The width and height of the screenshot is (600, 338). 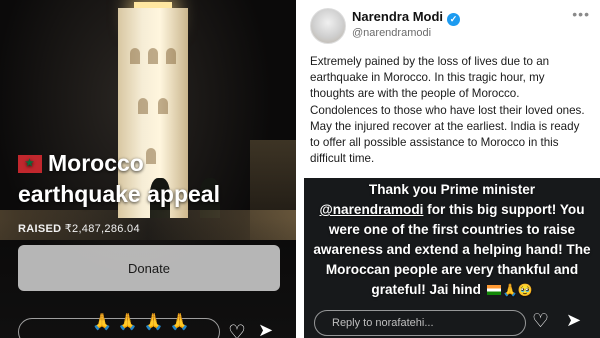 What do you see at coordinates (398, 16) in the screenshot?
I see `author-name: Narendra Modi` at bounding box center [398, 16].